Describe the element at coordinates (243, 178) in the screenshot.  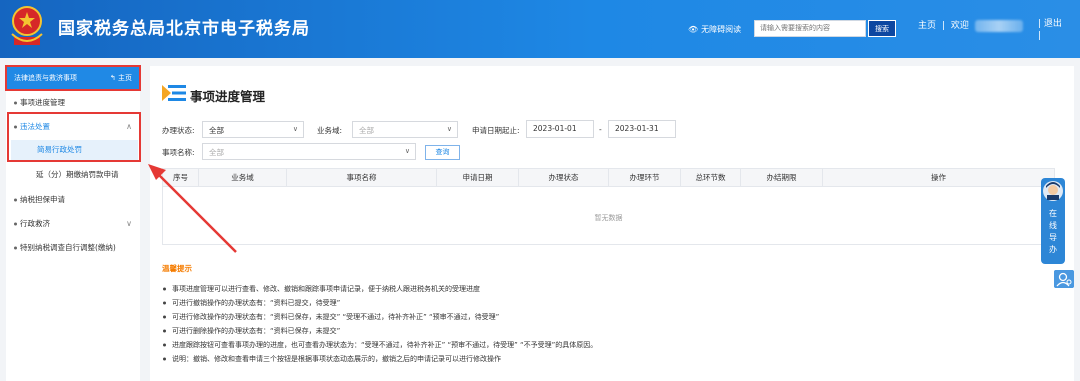
I see `column-header: 业务域` at that location.